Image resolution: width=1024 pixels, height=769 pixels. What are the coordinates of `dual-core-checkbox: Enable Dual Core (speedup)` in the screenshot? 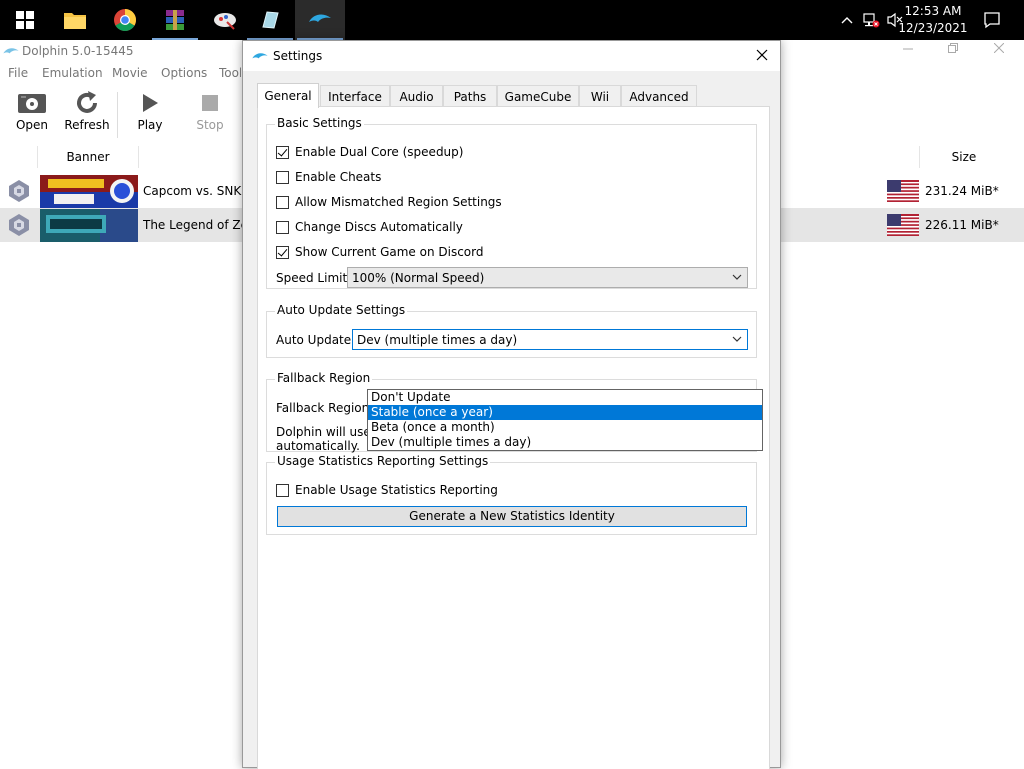 It's located at (369, 152).